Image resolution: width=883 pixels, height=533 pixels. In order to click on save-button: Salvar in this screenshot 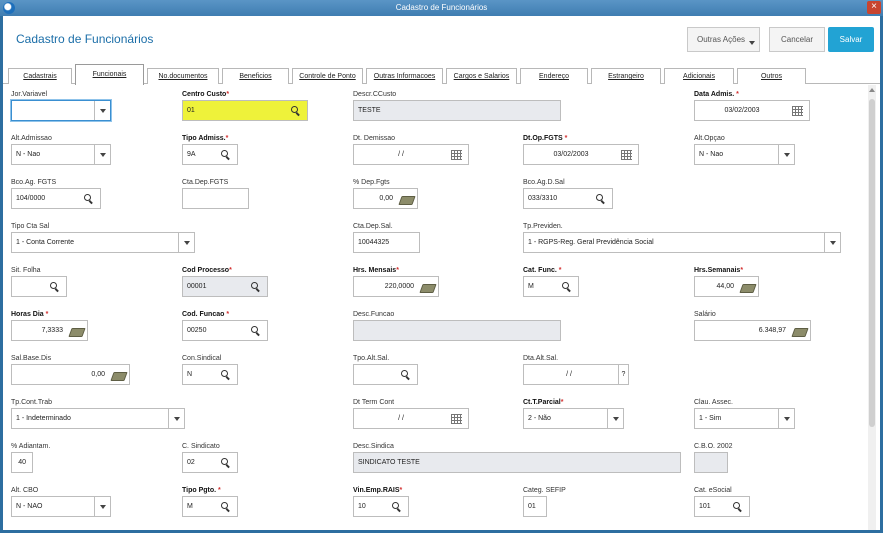, I will do `click(851, 39)`.